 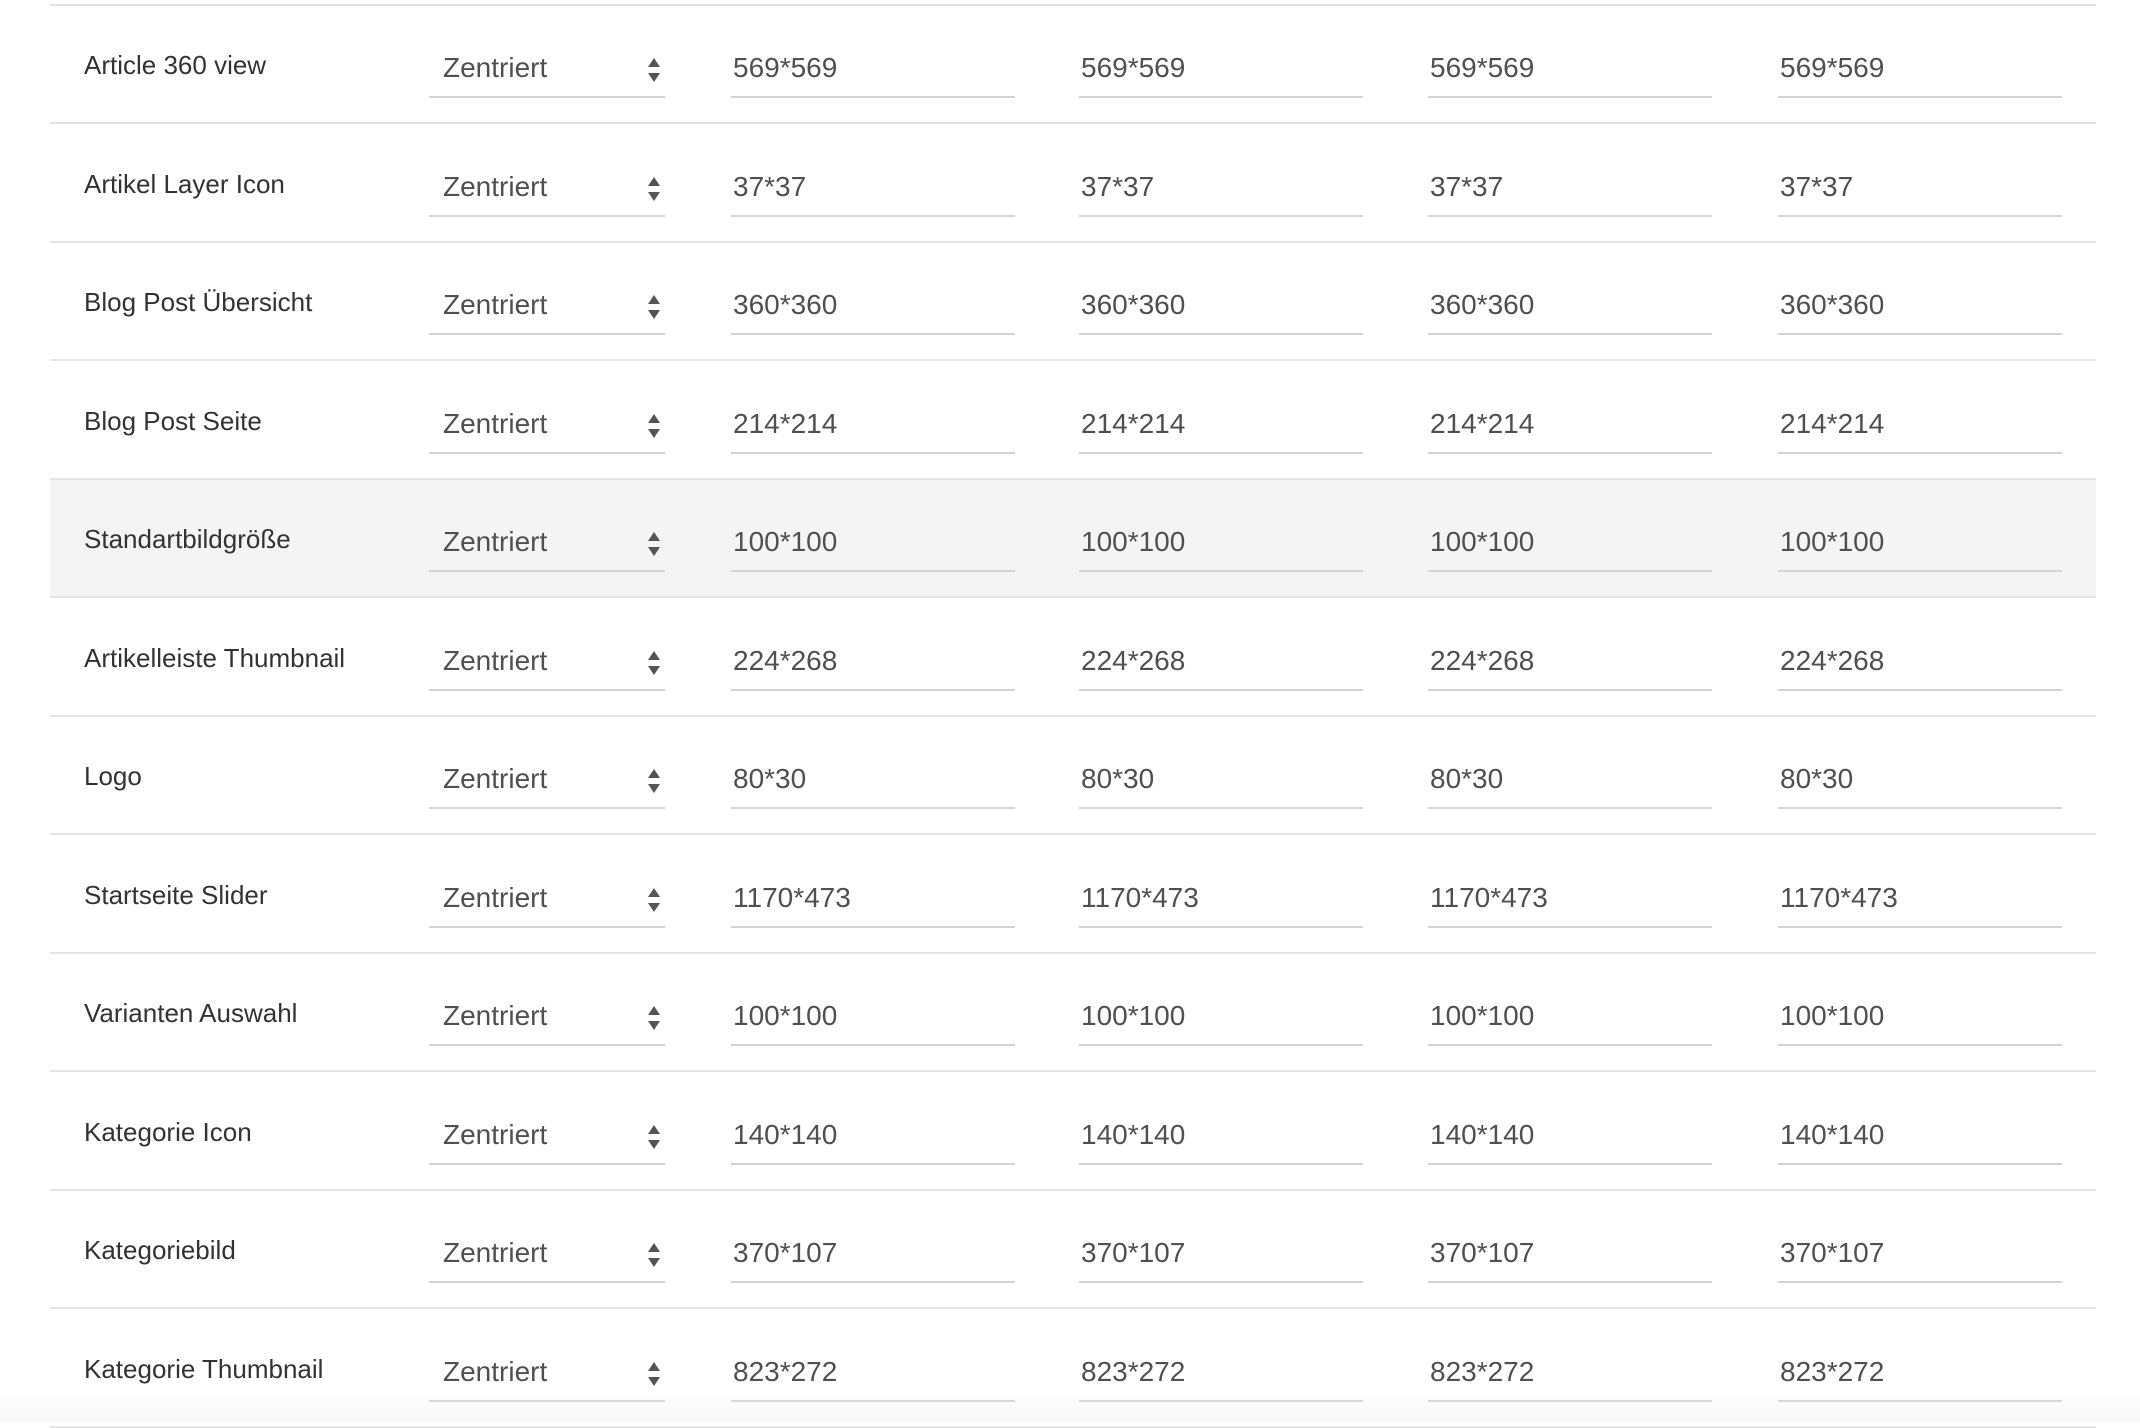 I want to click on row-label: Blog Post Seite, so click(x=173, y=420).